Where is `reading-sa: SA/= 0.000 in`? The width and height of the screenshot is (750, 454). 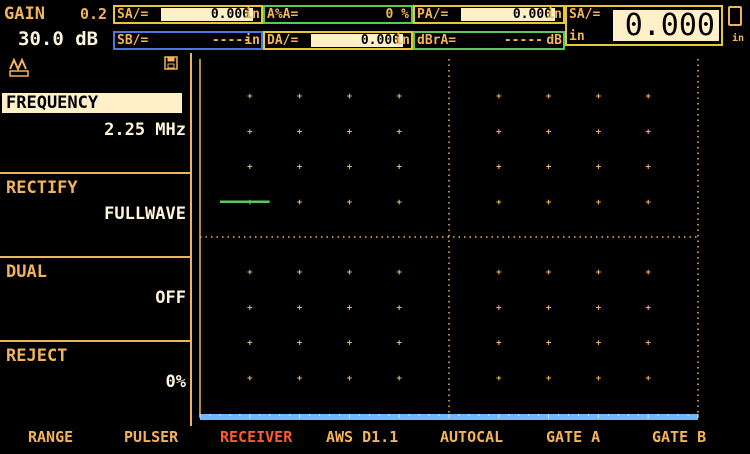 reading-sa: SA/= 0.000 in is located at coordinates (188, 14).